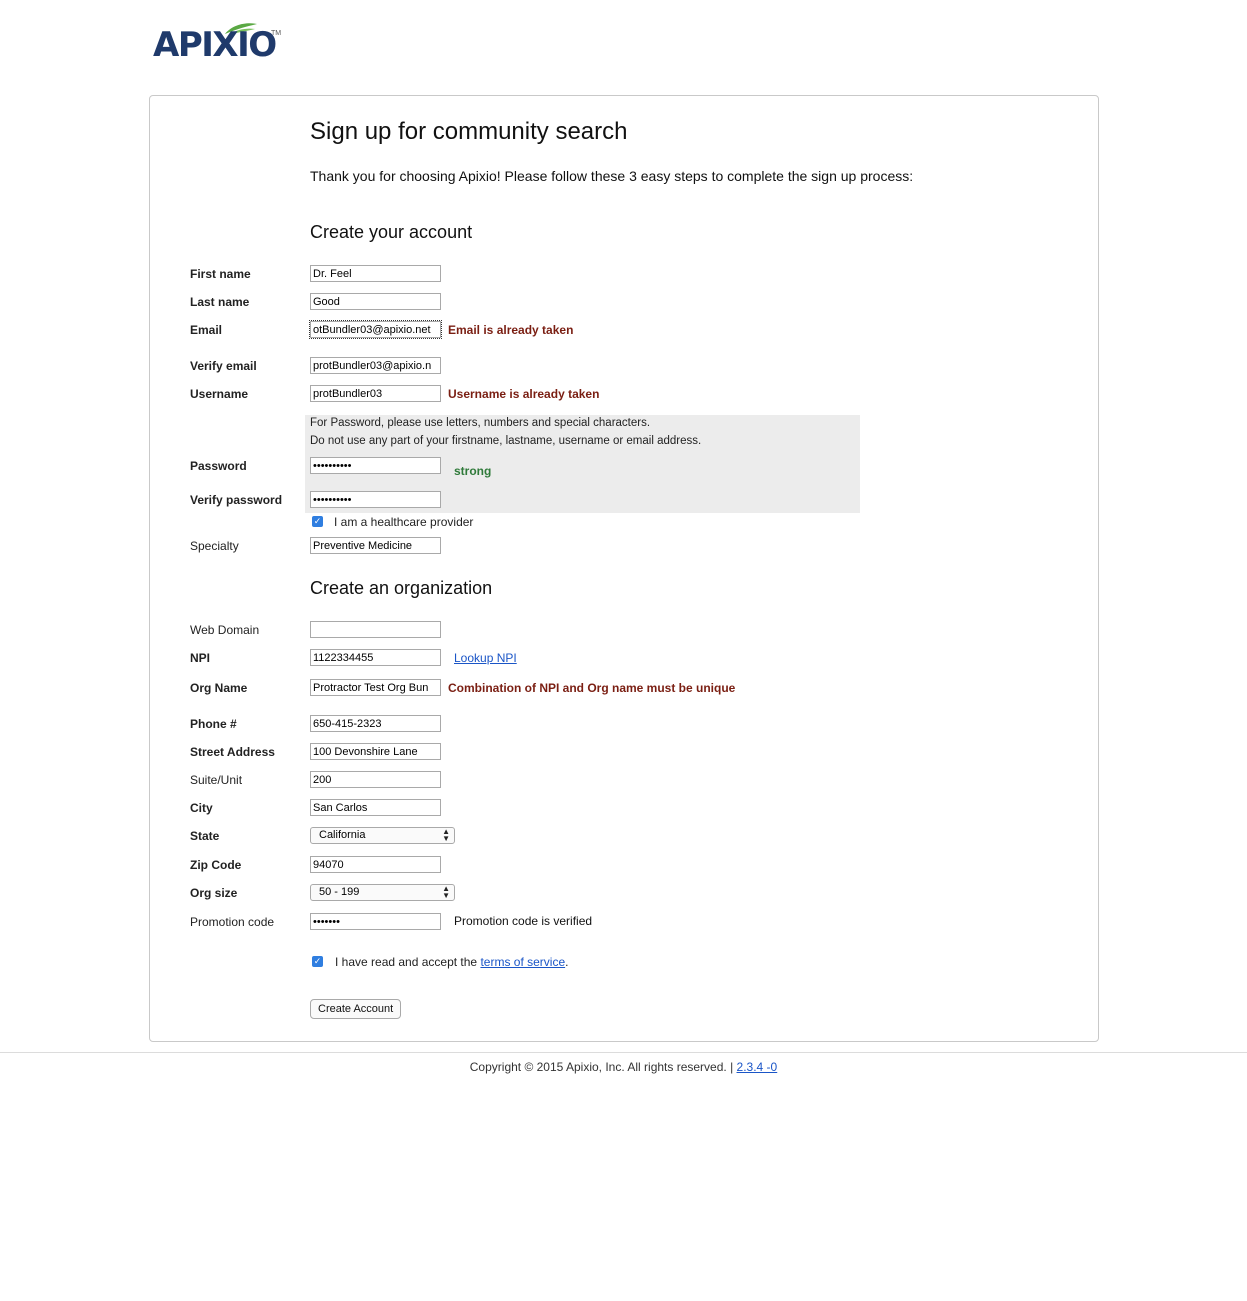  Describe the element at coordinates (220, 274) in the screenshot. I see `first-name-label: First name` at that location.